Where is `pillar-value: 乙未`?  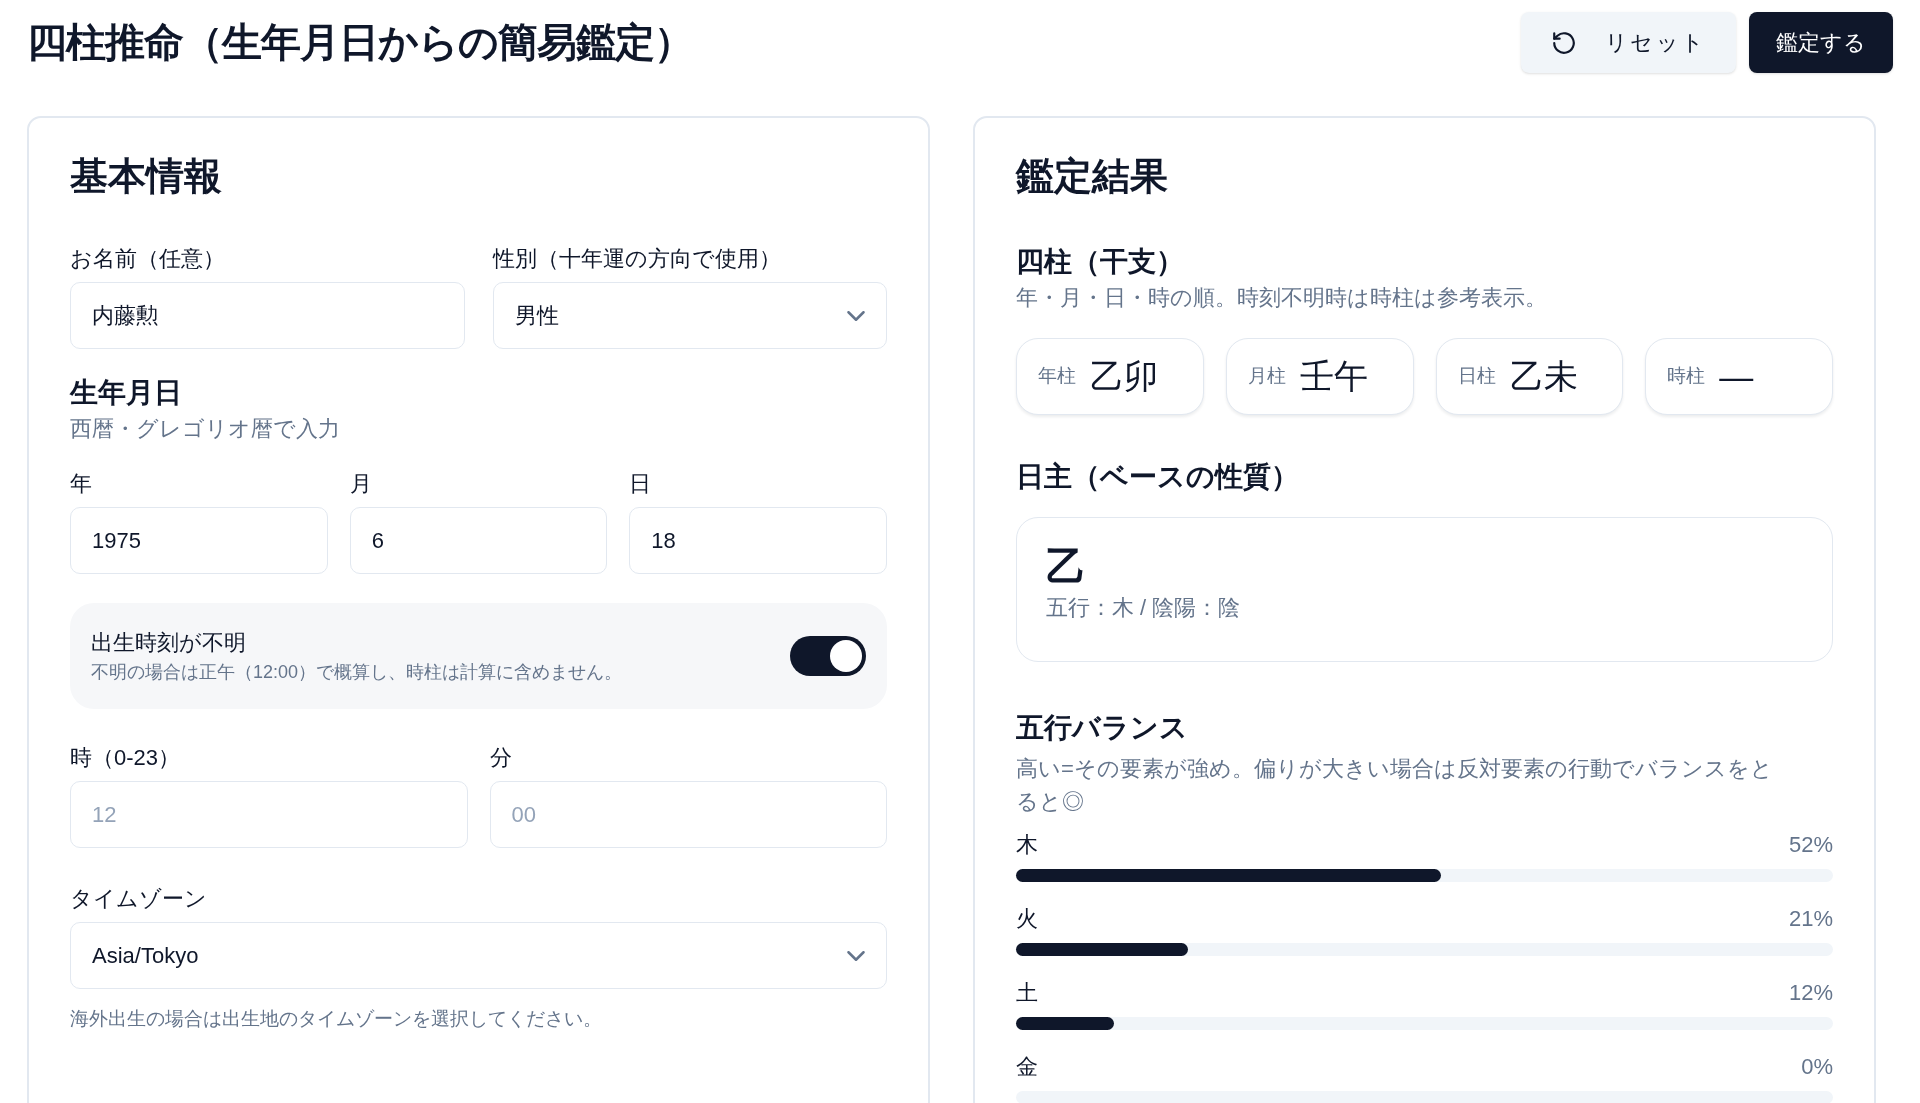 pillar-value: 乙未 is located at coordinates (1543, 376).